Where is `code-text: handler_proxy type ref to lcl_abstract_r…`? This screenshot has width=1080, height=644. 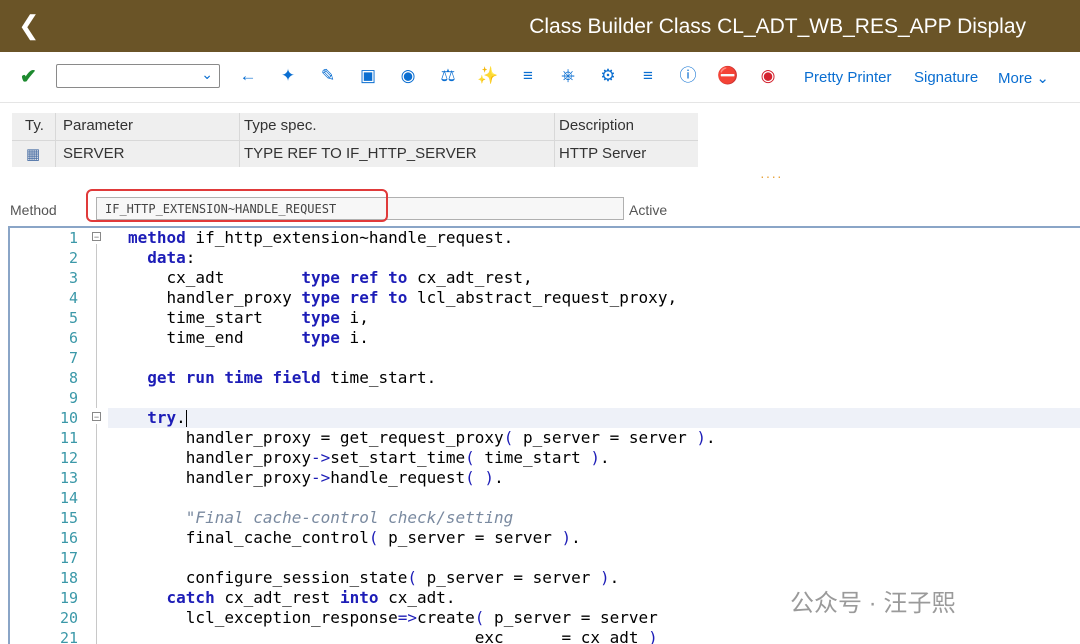
code-text: handler_proxy type ref to lcl_abstract_r… is located at coordinates (403, 297).